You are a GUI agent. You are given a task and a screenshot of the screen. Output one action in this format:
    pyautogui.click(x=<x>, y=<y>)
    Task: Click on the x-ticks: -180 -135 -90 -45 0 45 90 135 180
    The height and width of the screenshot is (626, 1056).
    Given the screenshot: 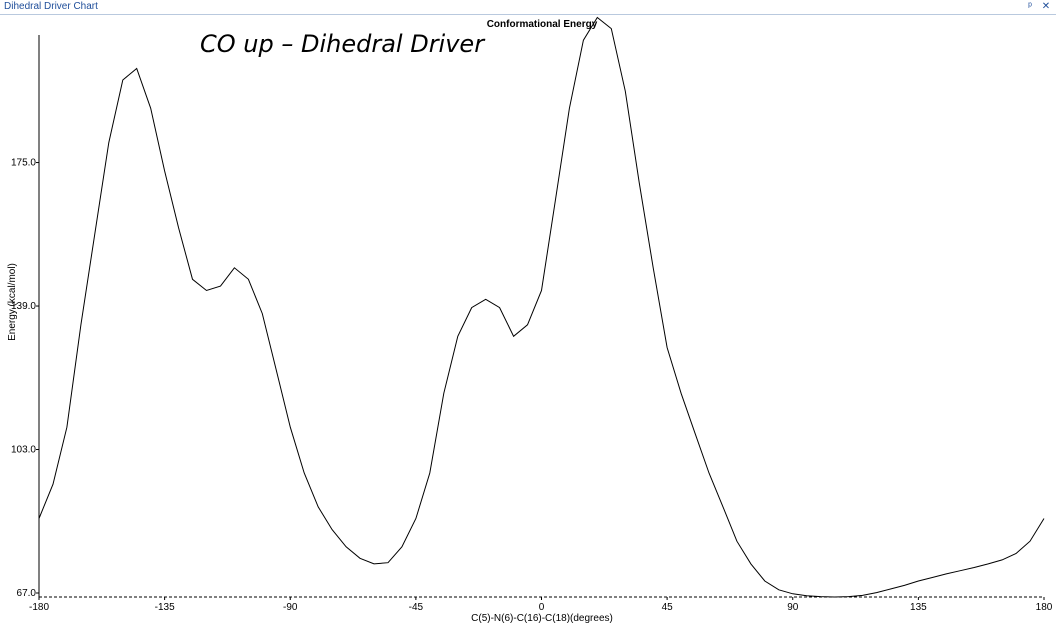 What is the action you would take?
    pyautogui.click(x=541, y=605)
    